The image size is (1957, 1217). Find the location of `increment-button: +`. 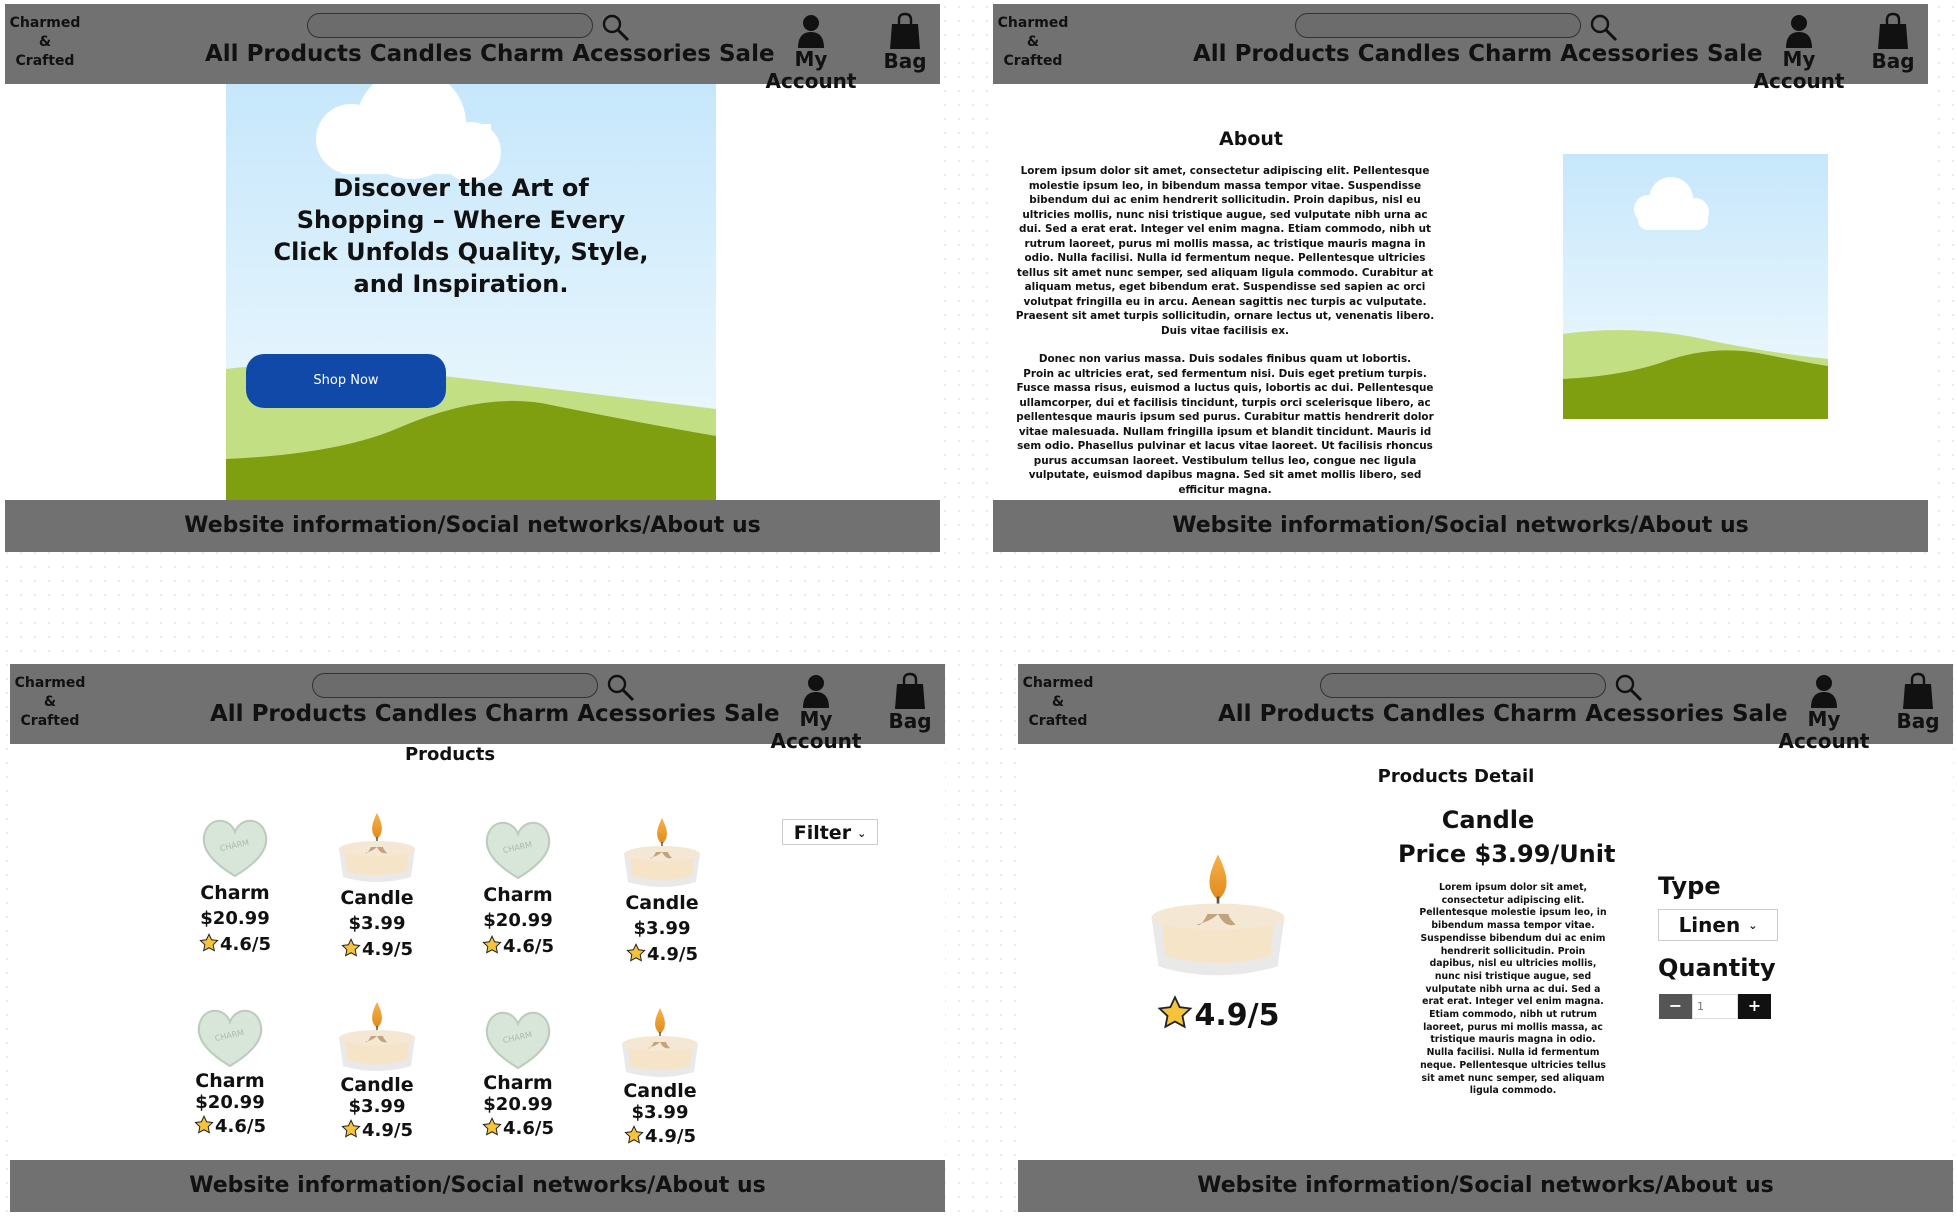

increment-button: + is located at coordinates (1754, 1006).